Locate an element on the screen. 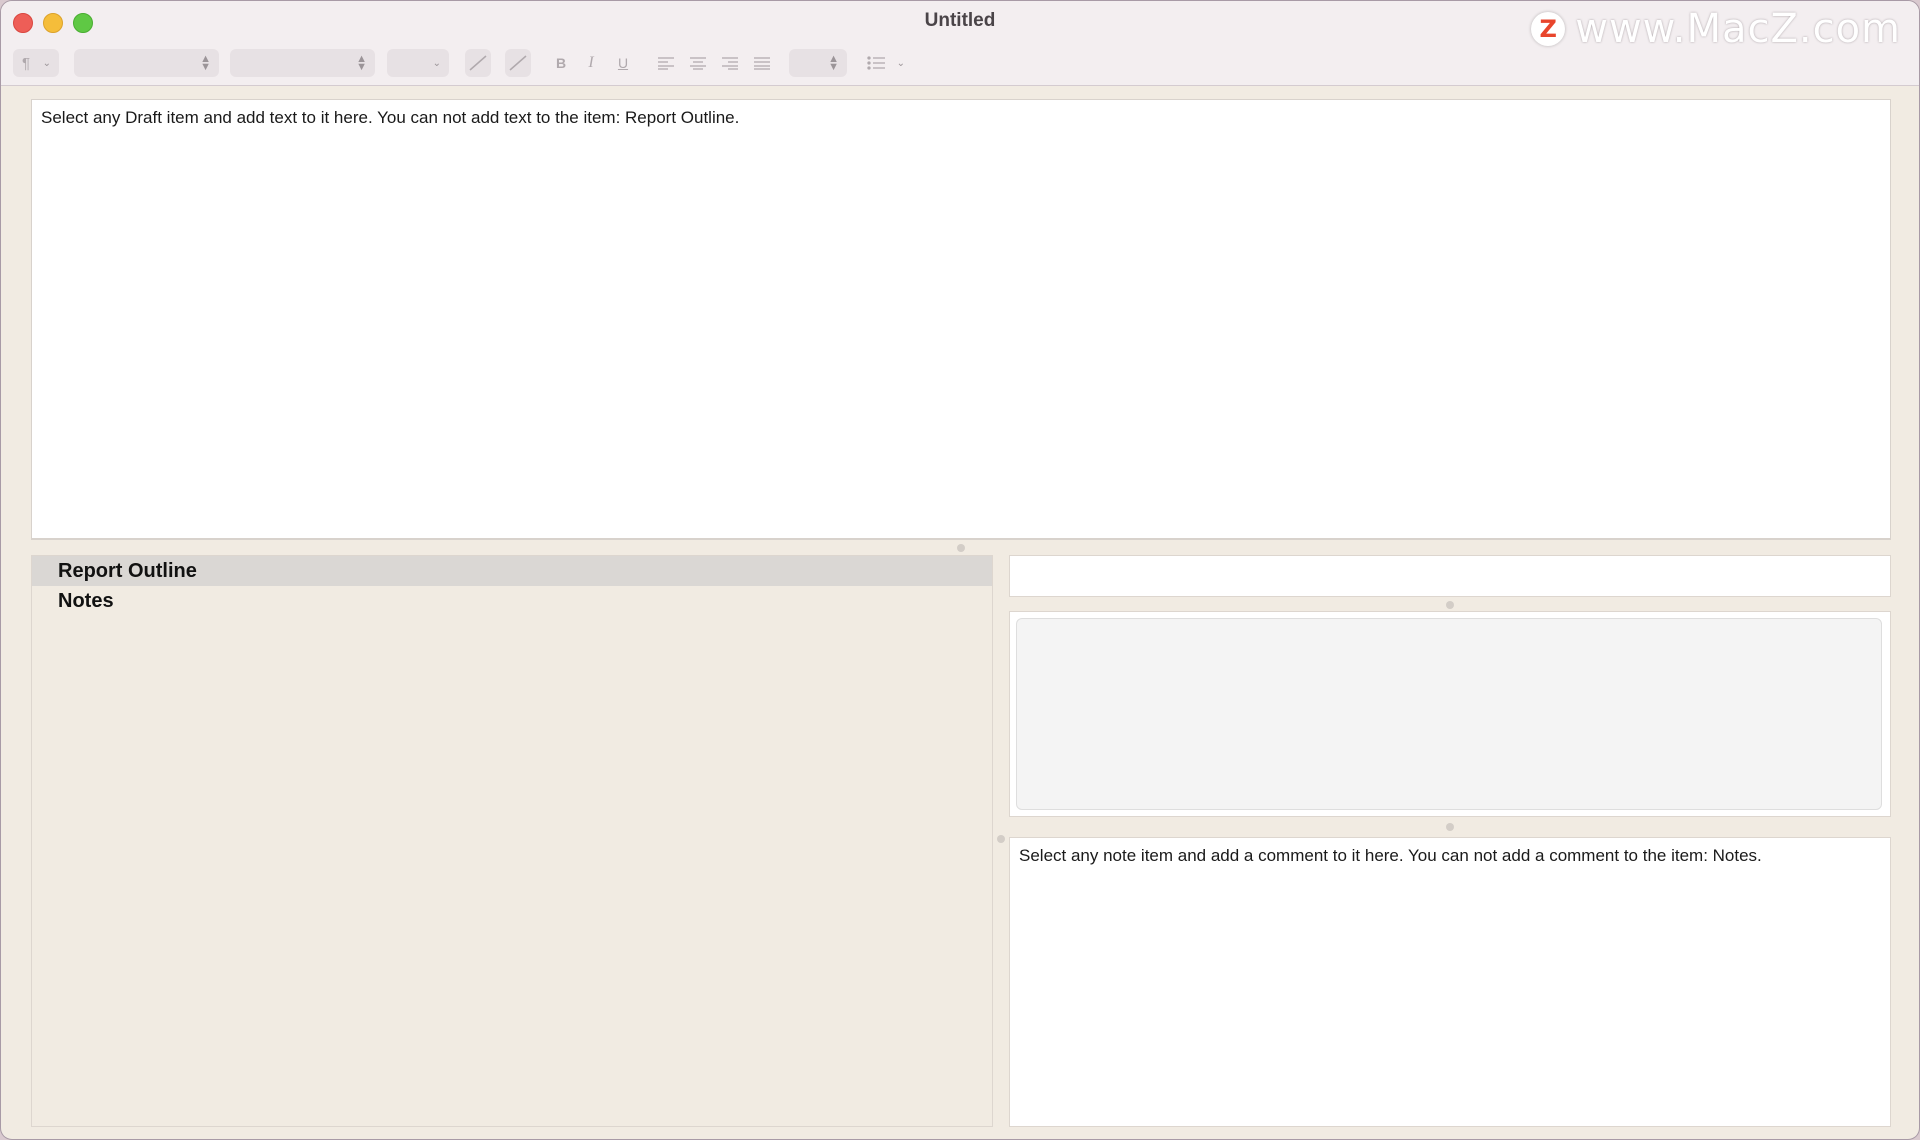  note-detail-pane is located at coordinates (1450, 714).